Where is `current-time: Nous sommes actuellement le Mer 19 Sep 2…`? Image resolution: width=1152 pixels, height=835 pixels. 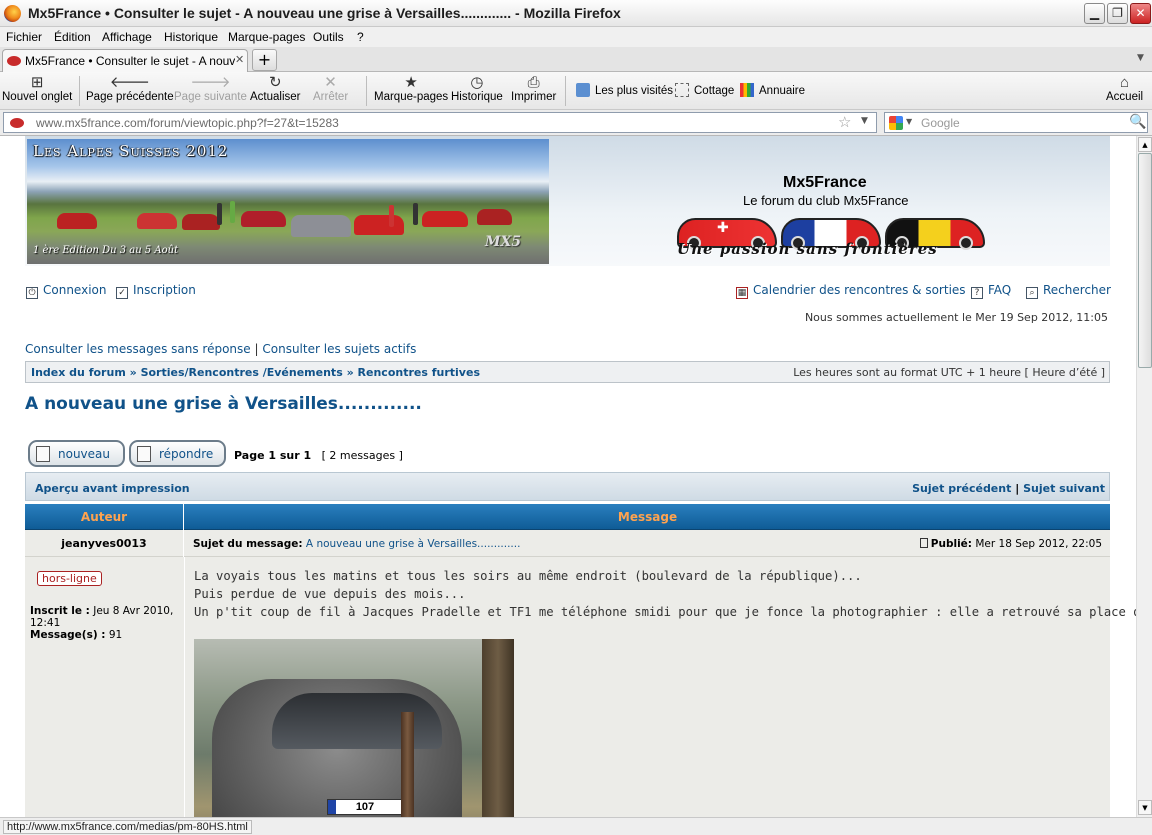 current-time: Nous sommes actuellement le Mer 19 Sep 2… is located at coordinates (956, 317).